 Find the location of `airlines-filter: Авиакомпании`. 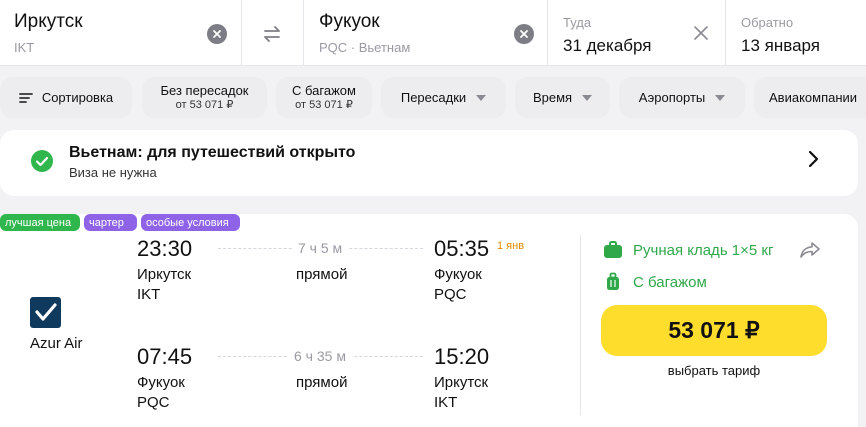

airlines-filter: Авиакомпании is located at coordinates (810, 97).